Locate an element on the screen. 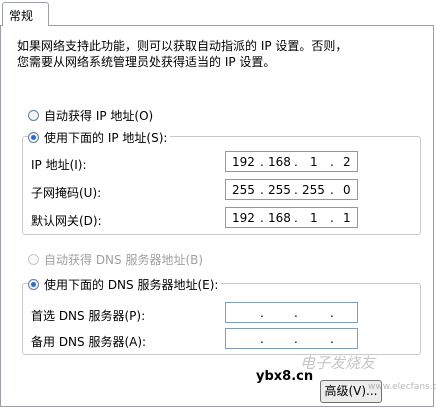 Image resolution: width=436 pixels, height=407 pixels. auto-dns-radio-circle is located at coordinates (33, 259).